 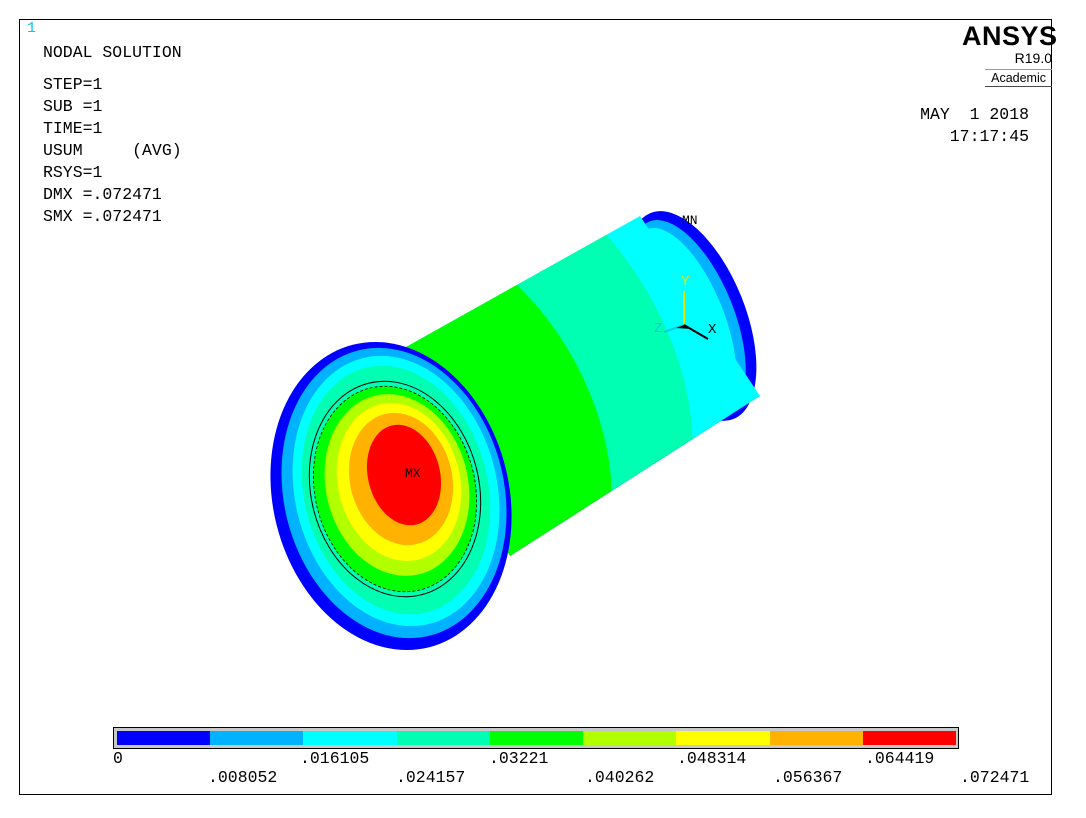 I want to click on max-label: MX, so click(x=413, y=473).